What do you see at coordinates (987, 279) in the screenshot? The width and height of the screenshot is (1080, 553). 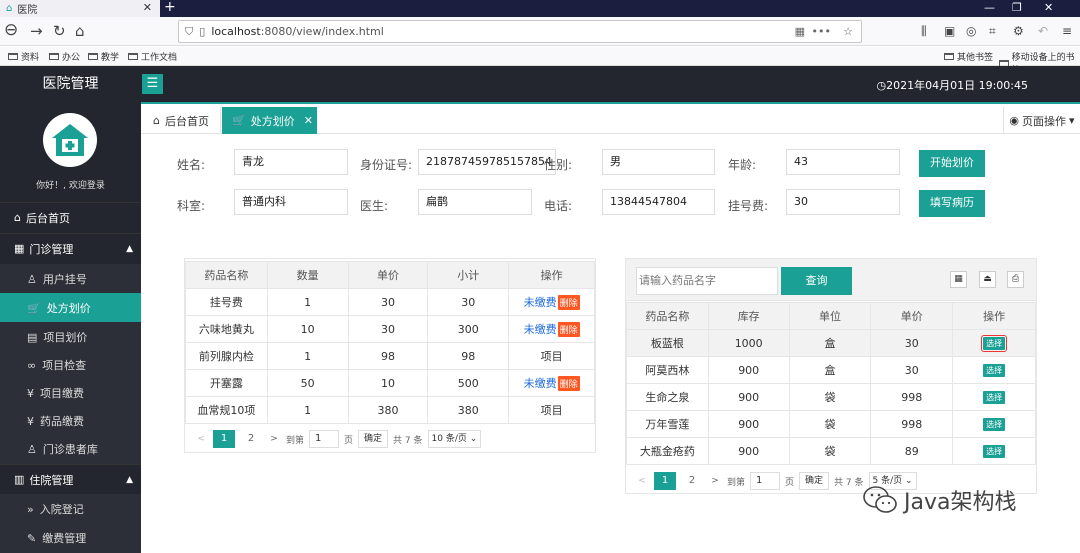 I see `export-icon: ⏏` at bounding box center [987, 279].